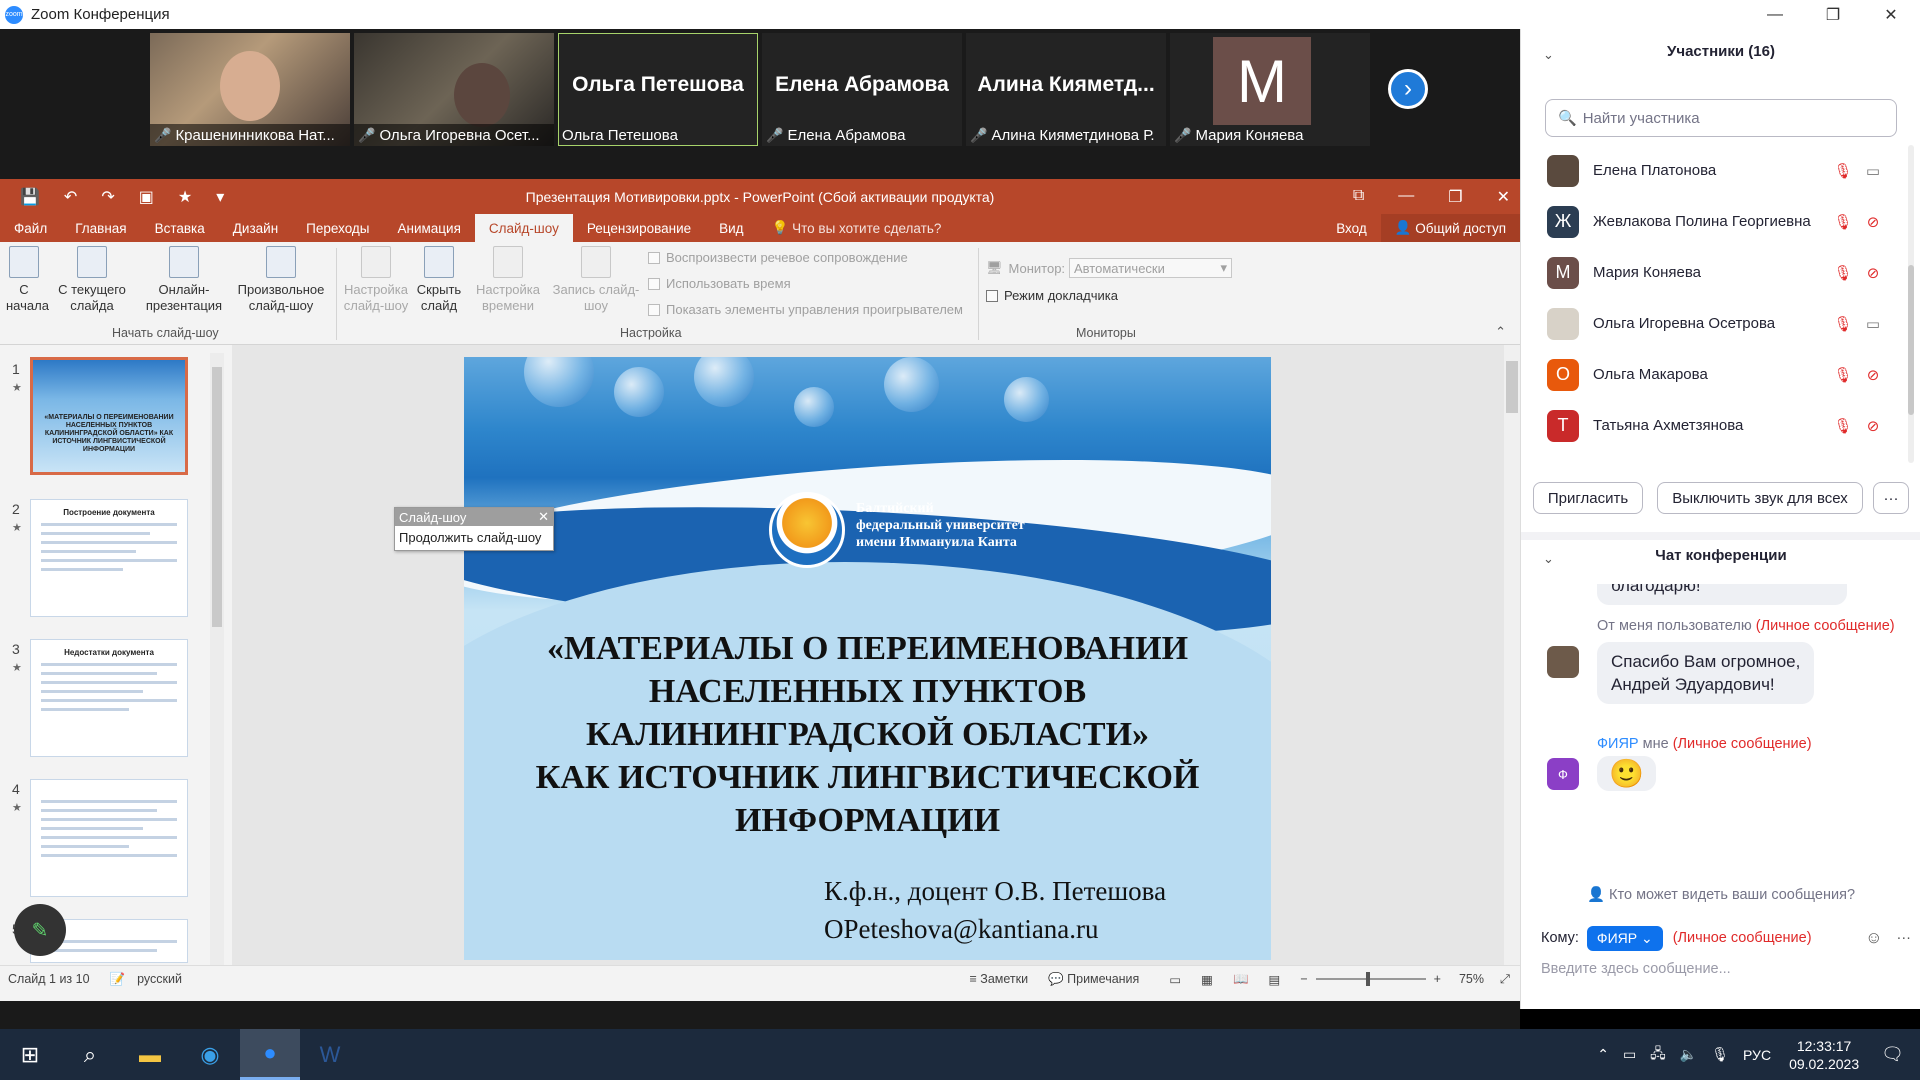 The image size is (1920, 1080). Describe the element at coordinates (596, 280) in the screenshot. I see `record-slideshow-button: Запись слайд-шоу` at that location.